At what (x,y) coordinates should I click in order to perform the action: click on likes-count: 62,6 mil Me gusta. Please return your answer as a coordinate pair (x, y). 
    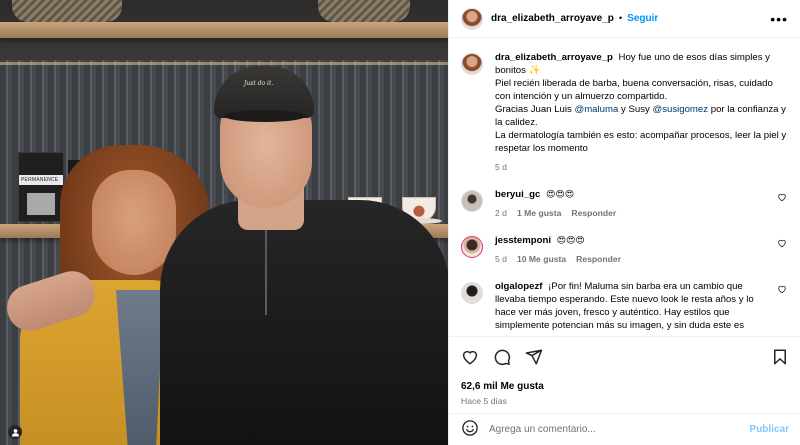
    Looking at the image, I should click on (625, 386).